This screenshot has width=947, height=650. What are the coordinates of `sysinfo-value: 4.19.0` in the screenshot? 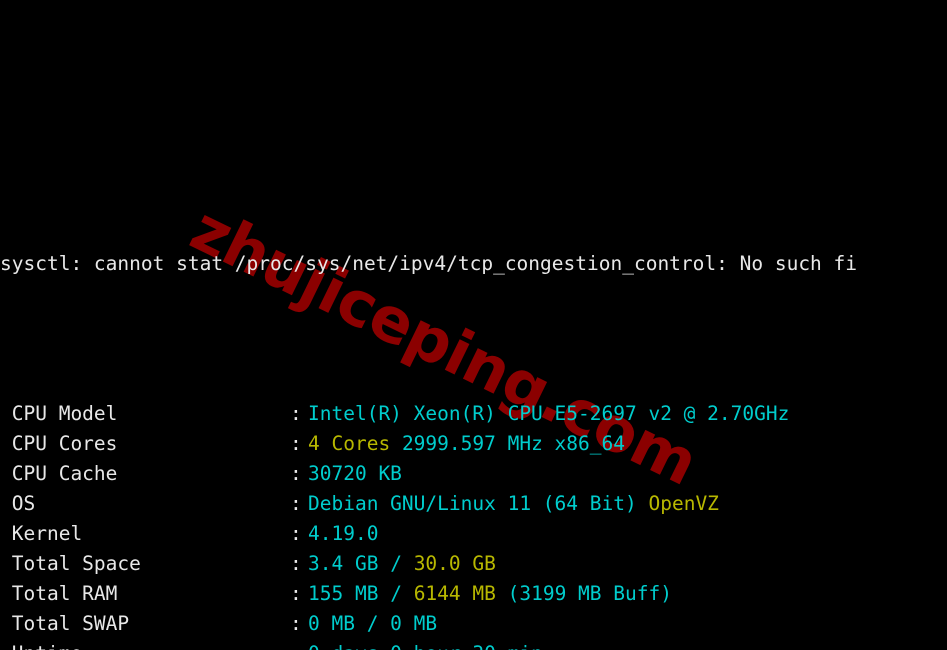 It's located at (343, 534).